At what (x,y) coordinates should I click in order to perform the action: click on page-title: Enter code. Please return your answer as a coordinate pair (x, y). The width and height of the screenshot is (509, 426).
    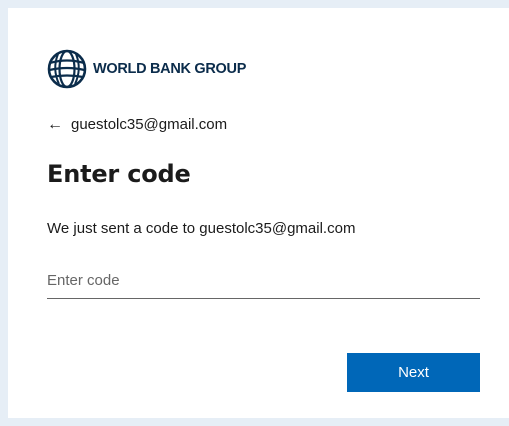
    Looking at the image, I should click on (119, 174).